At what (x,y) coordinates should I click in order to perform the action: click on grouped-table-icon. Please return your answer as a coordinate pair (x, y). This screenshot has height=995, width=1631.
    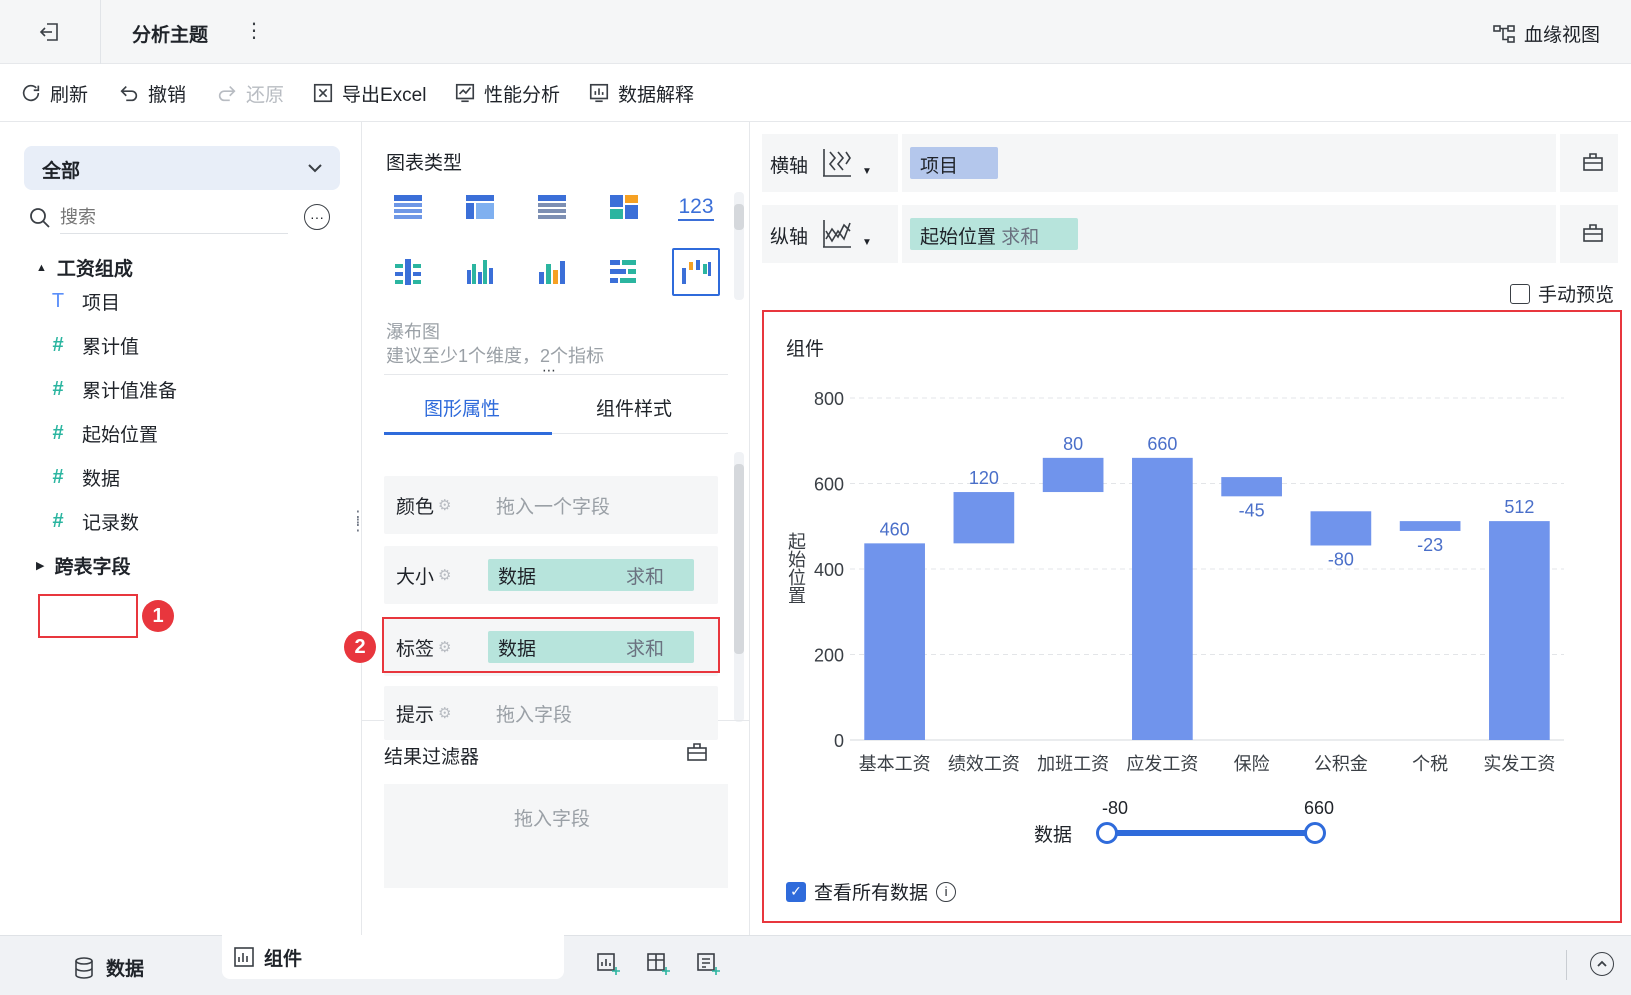
    Looking at the image, I should click on (408, 272).